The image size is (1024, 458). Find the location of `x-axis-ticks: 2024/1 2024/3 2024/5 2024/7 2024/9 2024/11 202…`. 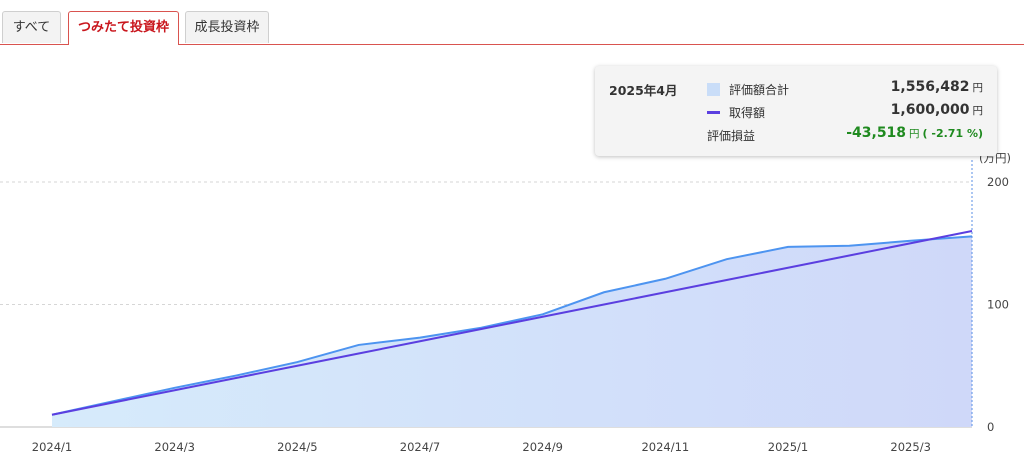

x-axis-ticks: 2024/1 2024/3 2024/5 2024/7 2024/9 2024/11 202… is located at coordinates (481, 447).